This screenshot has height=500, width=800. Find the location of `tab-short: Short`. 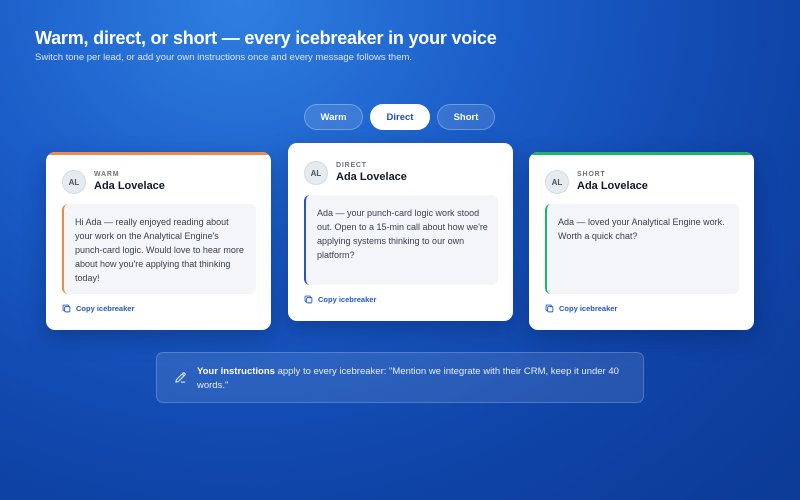

tab-short: Short is located at coordinates (466, 117).